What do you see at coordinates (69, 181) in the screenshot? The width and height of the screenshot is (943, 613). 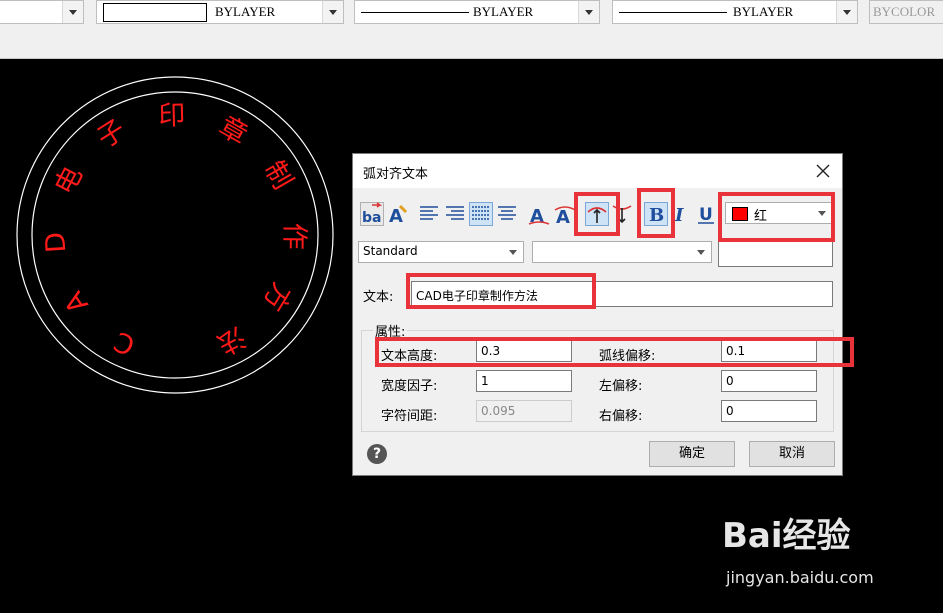 I see `seal-char: 电` at bounding box center [69, 181].